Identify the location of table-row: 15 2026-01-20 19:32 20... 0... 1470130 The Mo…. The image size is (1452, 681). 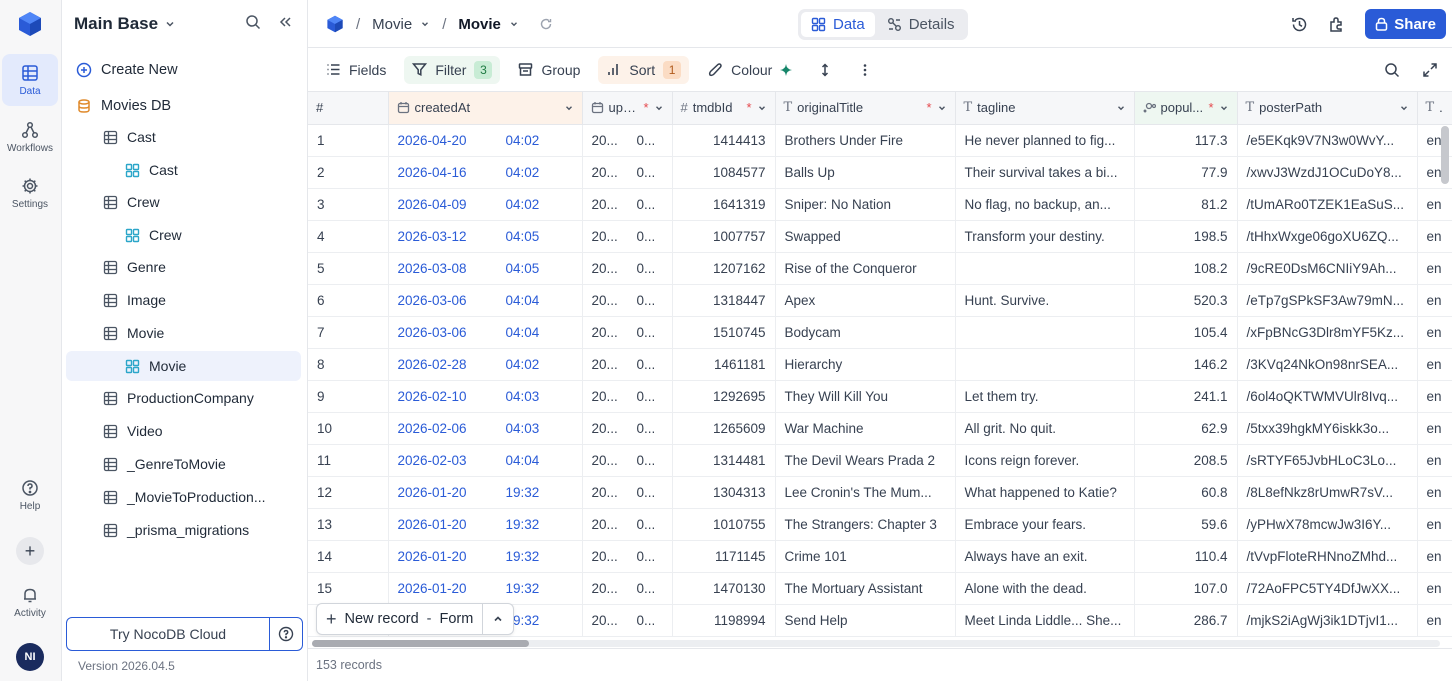
(880, 588).